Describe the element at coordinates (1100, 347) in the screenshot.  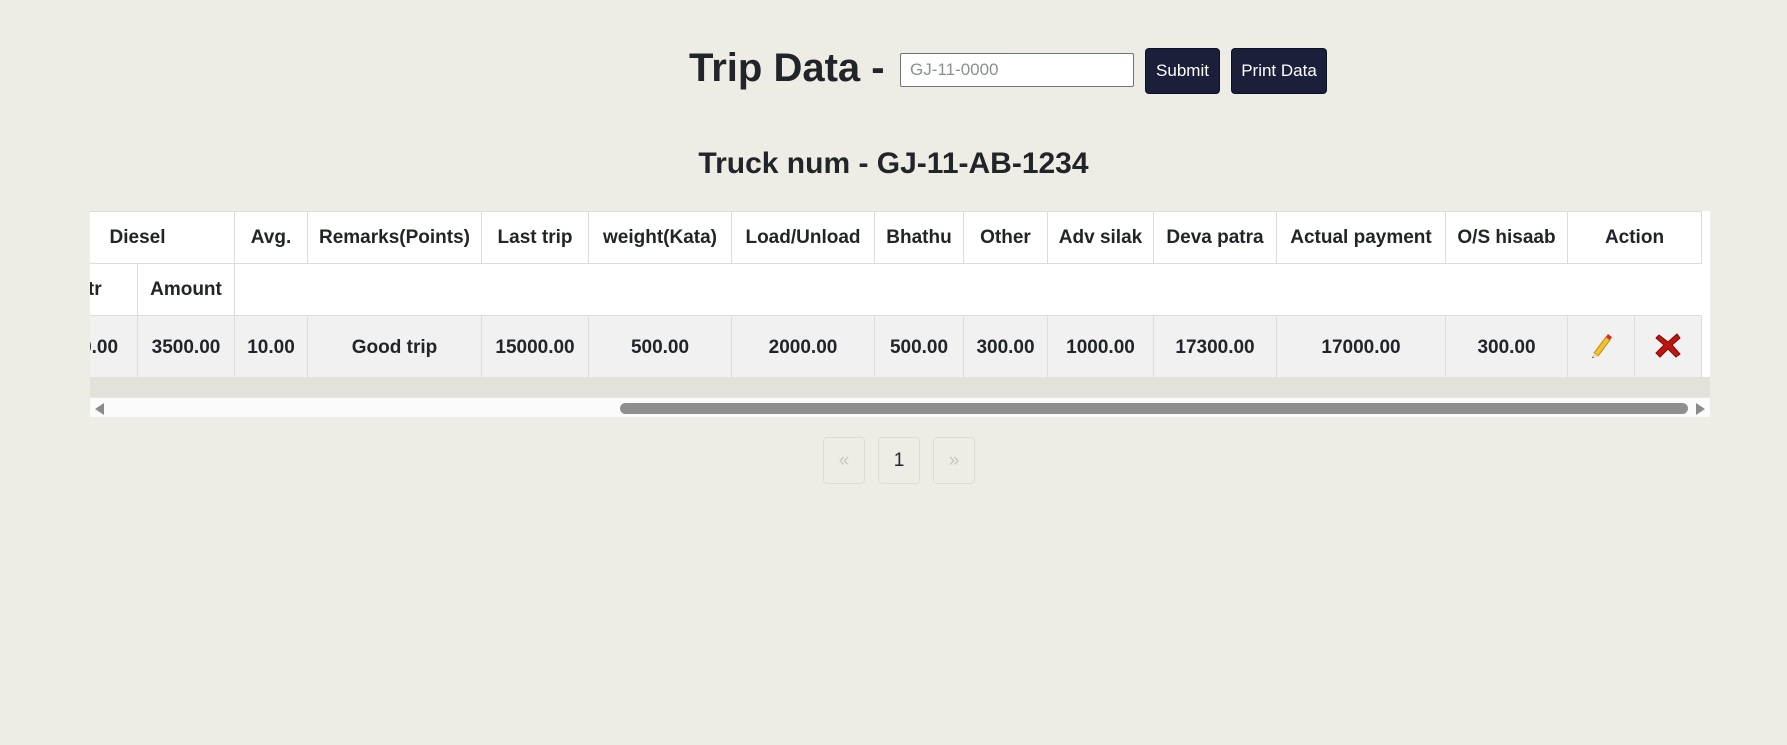
I see `cell-adv-silak: 1000.00` at that location.